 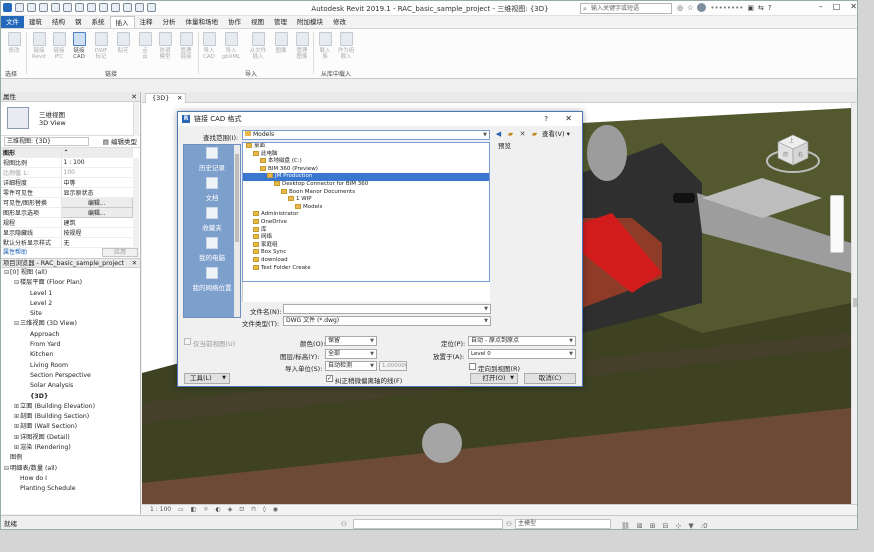 I want to click on layers-select: 全部 ▼, so click(x=351, y=354).